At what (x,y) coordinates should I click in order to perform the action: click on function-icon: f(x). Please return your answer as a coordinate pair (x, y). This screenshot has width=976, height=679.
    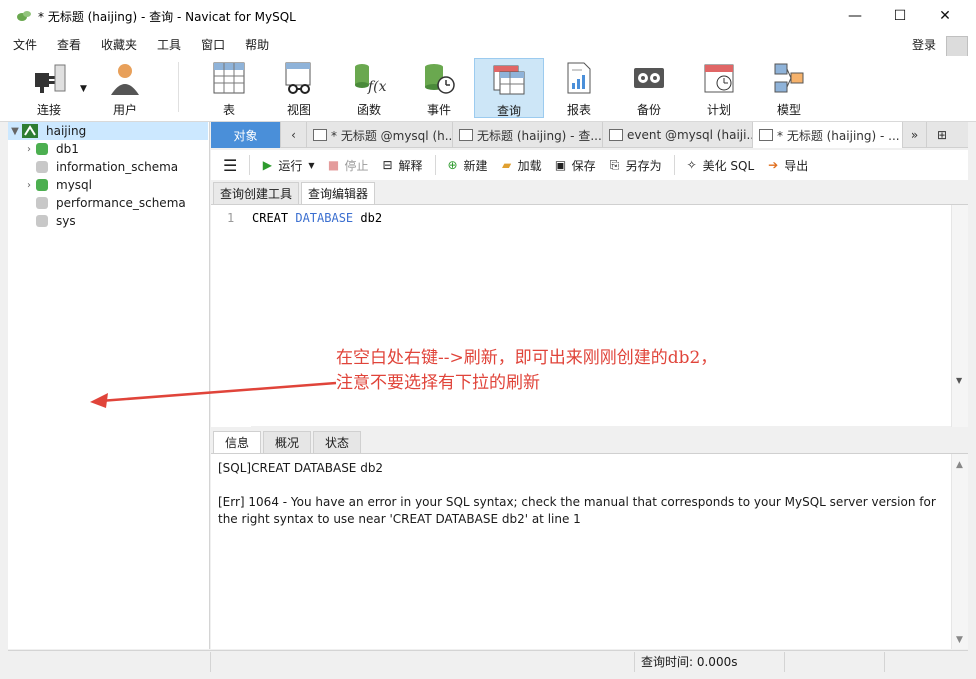
    Looking at the image, I should click on (369, 78).